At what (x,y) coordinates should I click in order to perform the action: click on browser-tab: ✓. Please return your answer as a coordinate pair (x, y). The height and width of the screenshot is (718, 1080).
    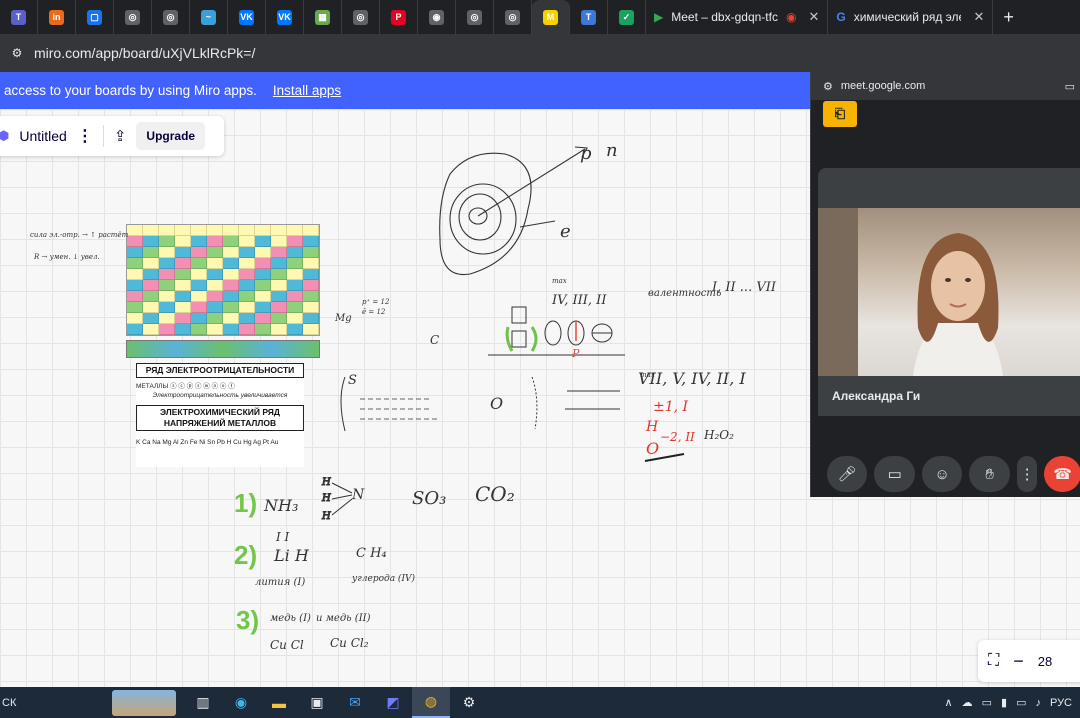
    Looking at the image, I should click on (627, 17).